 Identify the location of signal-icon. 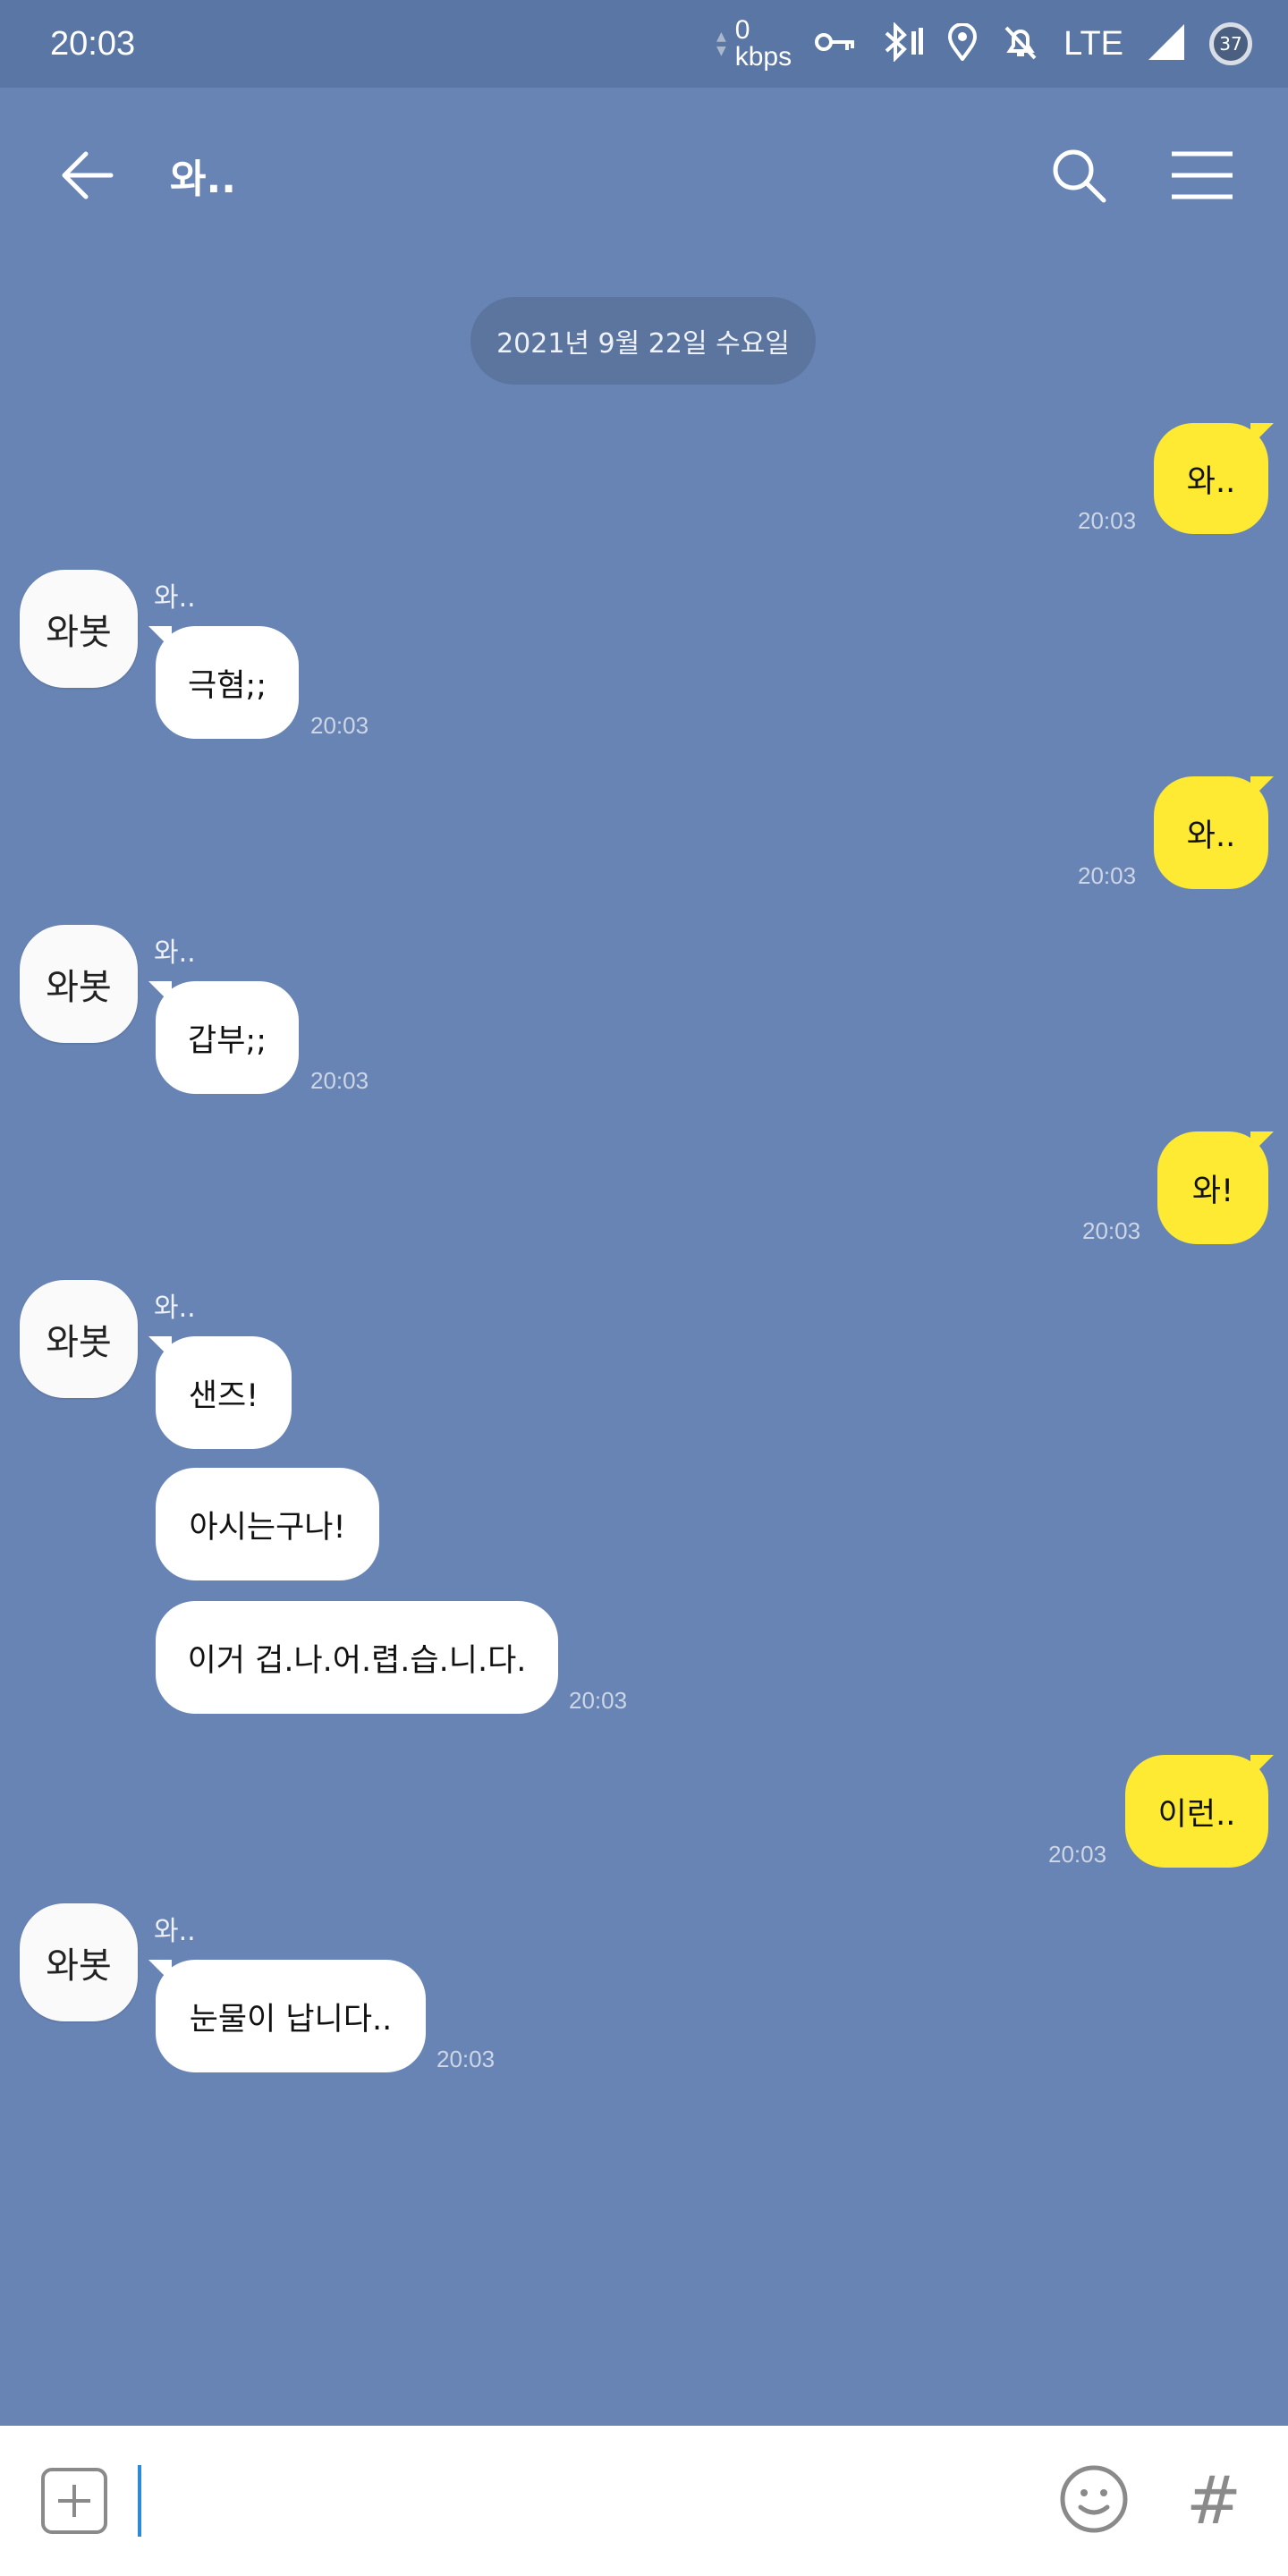
(1166, 43).